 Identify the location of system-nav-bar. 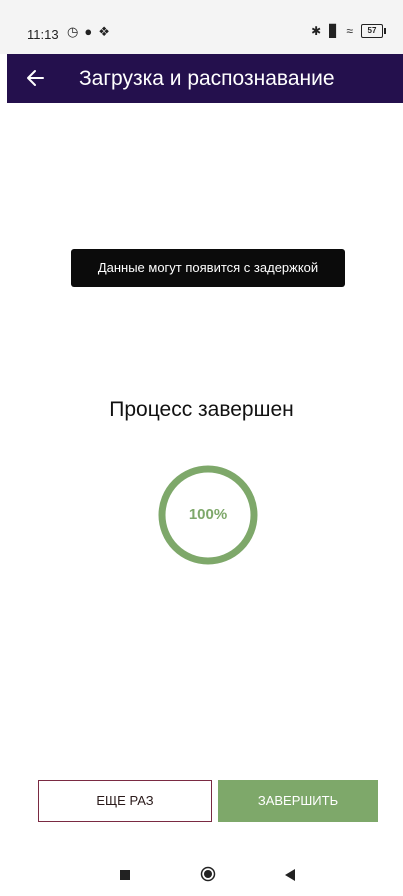
(201, 872).